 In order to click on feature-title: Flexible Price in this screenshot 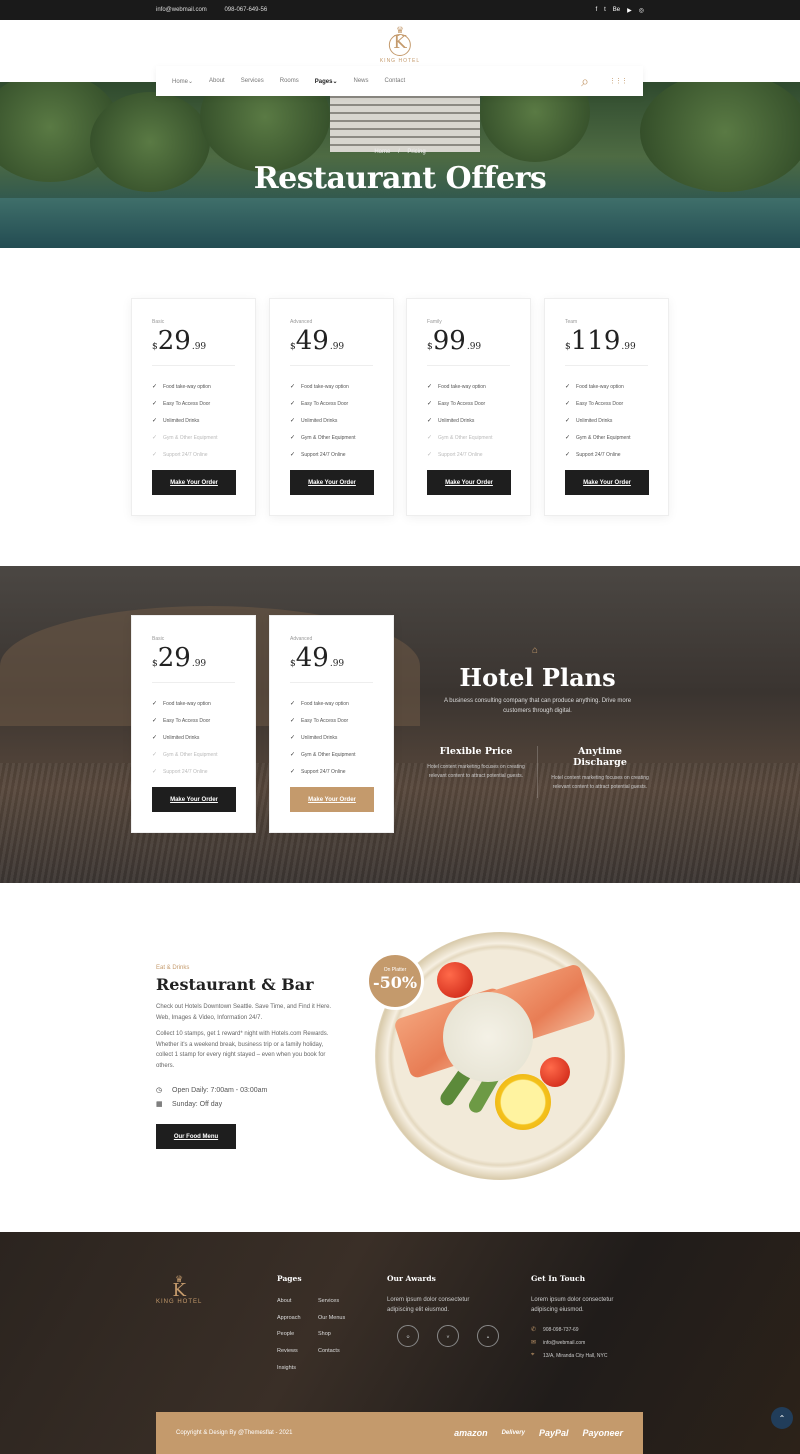, I will do `click(476, 751)`.